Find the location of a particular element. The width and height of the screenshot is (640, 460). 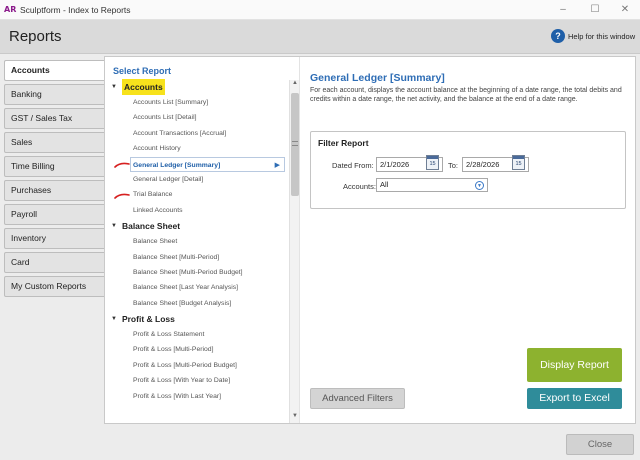

report-item: Balance Sheet [Last Year Analysis] is located at coordinates (197, 287).